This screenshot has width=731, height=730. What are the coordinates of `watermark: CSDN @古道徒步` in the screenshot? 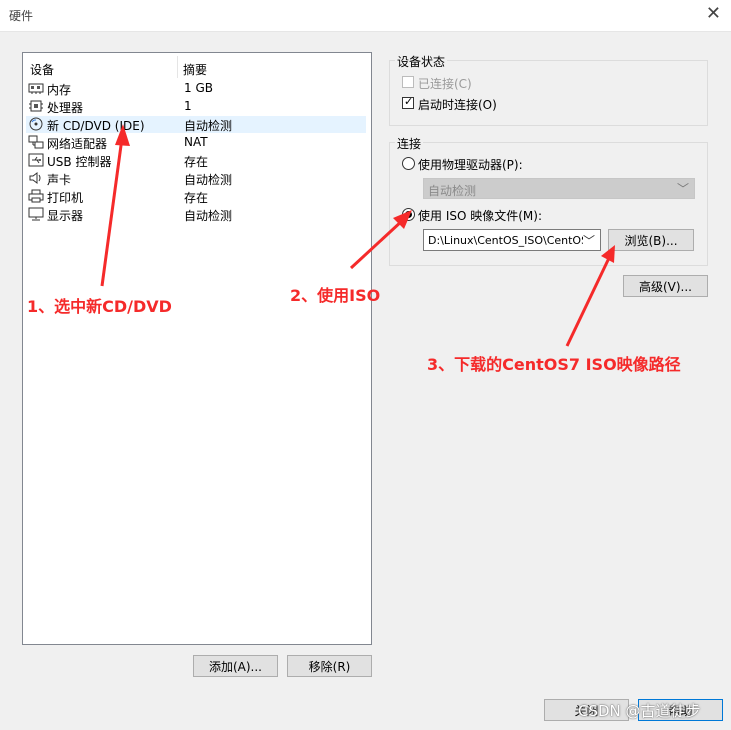 It's located at (639, 711).